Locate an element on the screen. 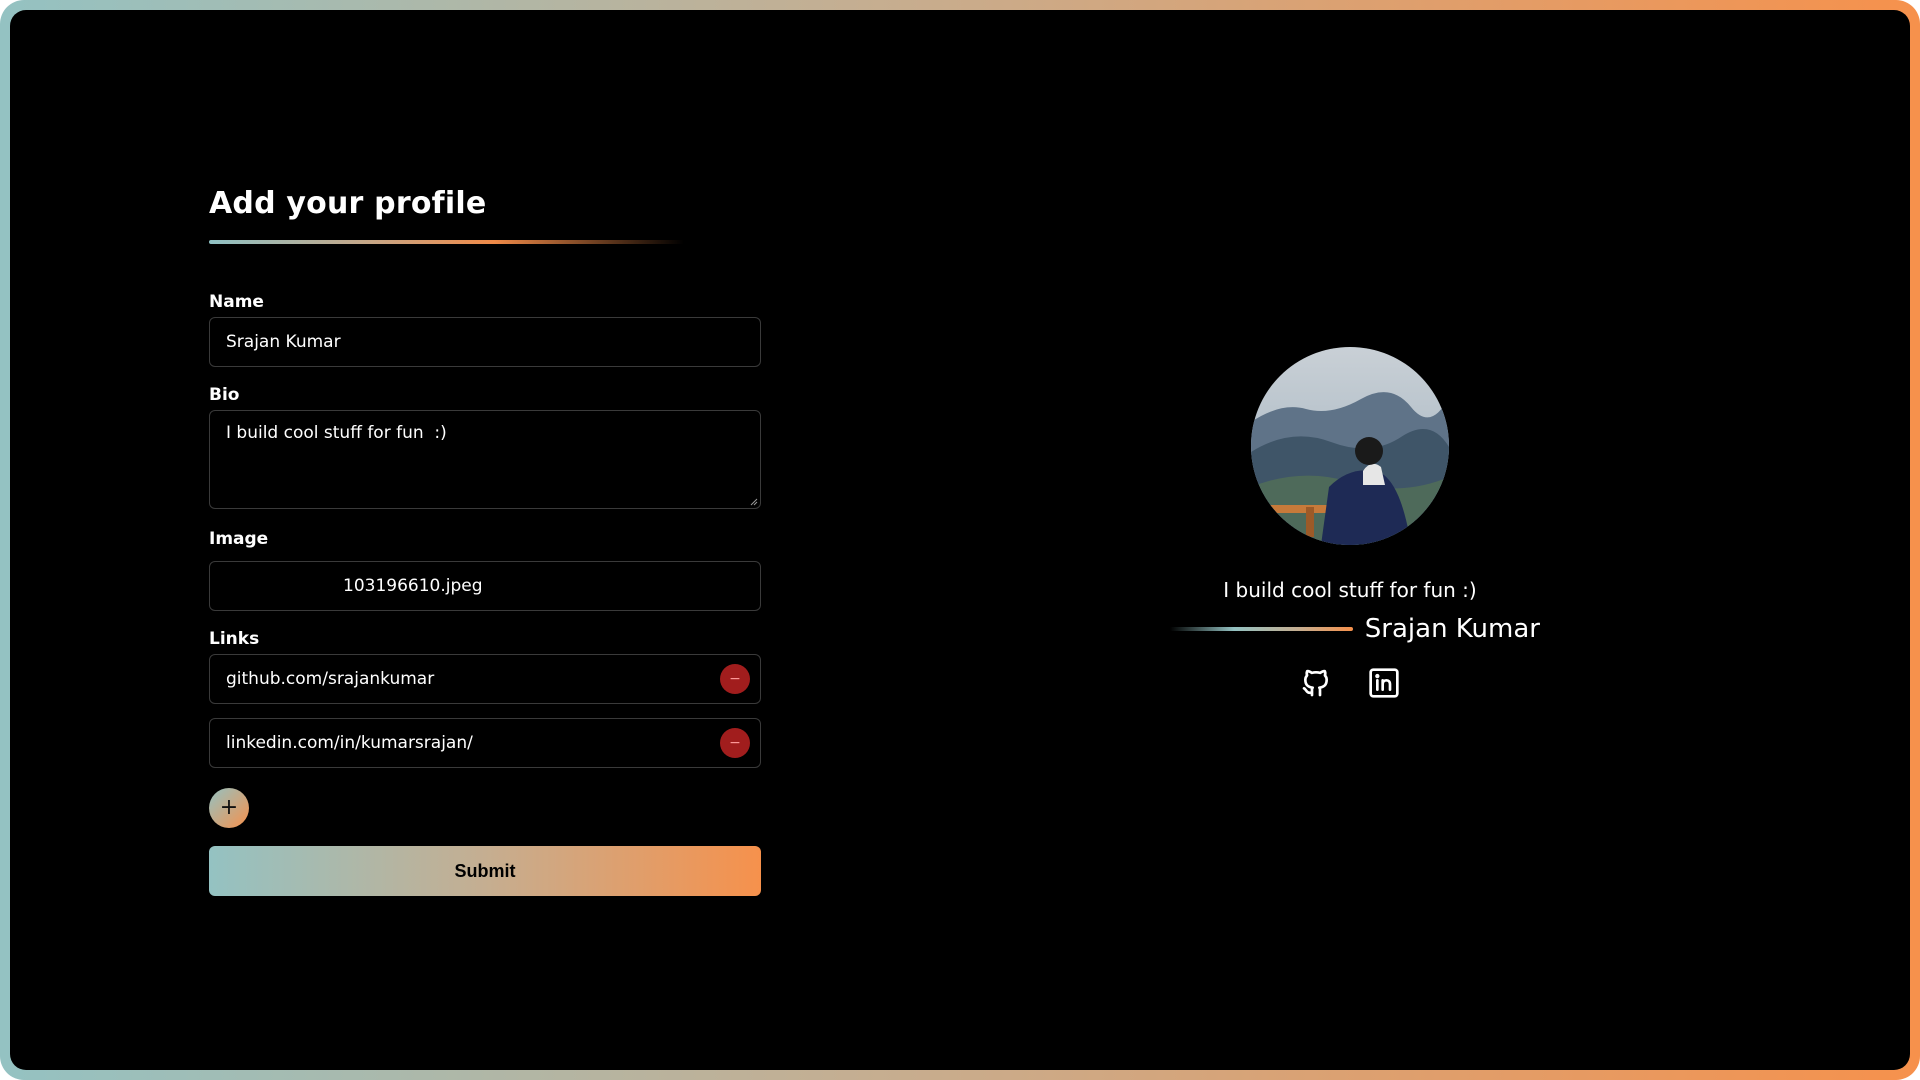 This screenshot has height=1080, width=1920. name-input: Srajan Kumar is located at coordinates (485, 342).